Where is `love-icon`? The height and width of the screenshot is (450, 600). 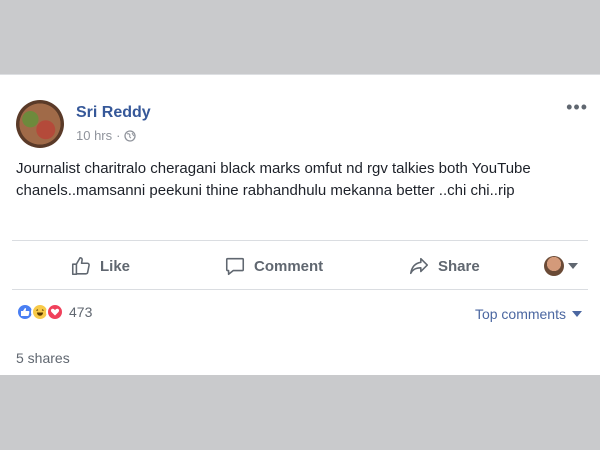 love-icon is located at coordinates (55, 312).